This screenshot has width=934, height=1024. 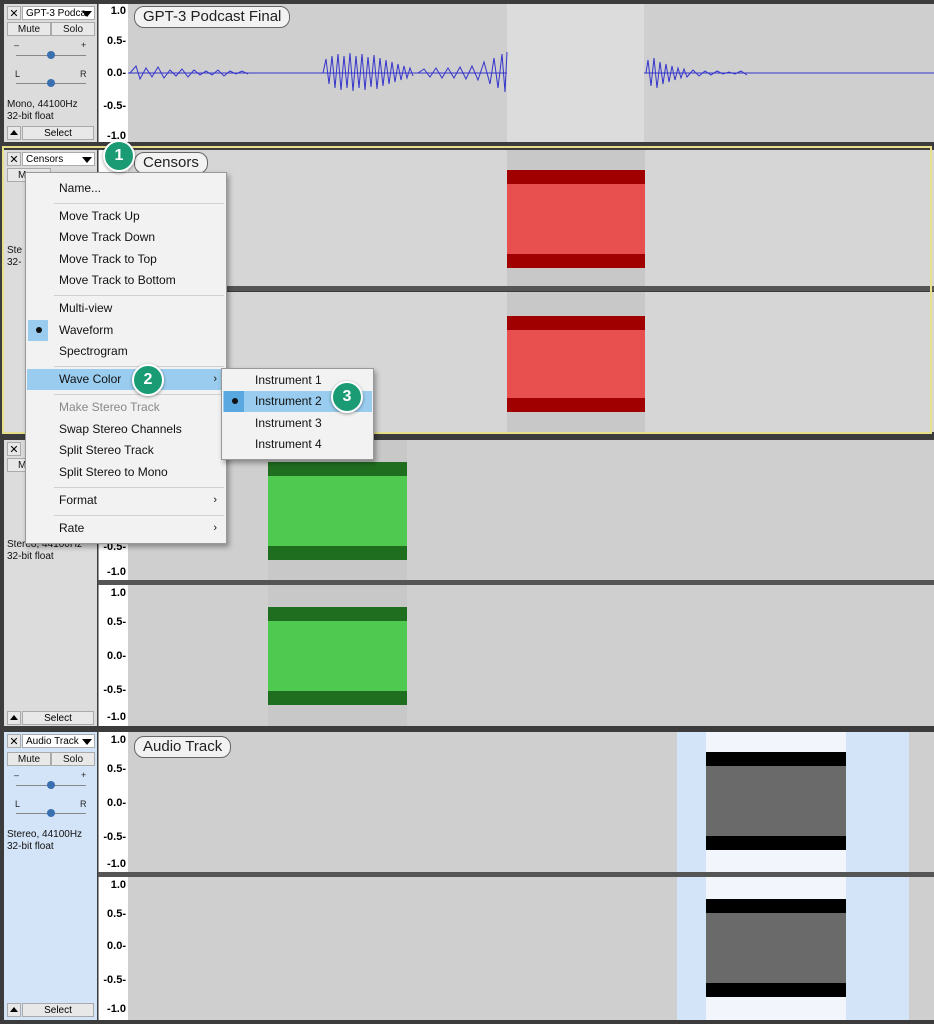 What do you see at coordinates (18, 804) in the screenshot?
I see `pan-left-label: L` at bounding box center [18, 804].